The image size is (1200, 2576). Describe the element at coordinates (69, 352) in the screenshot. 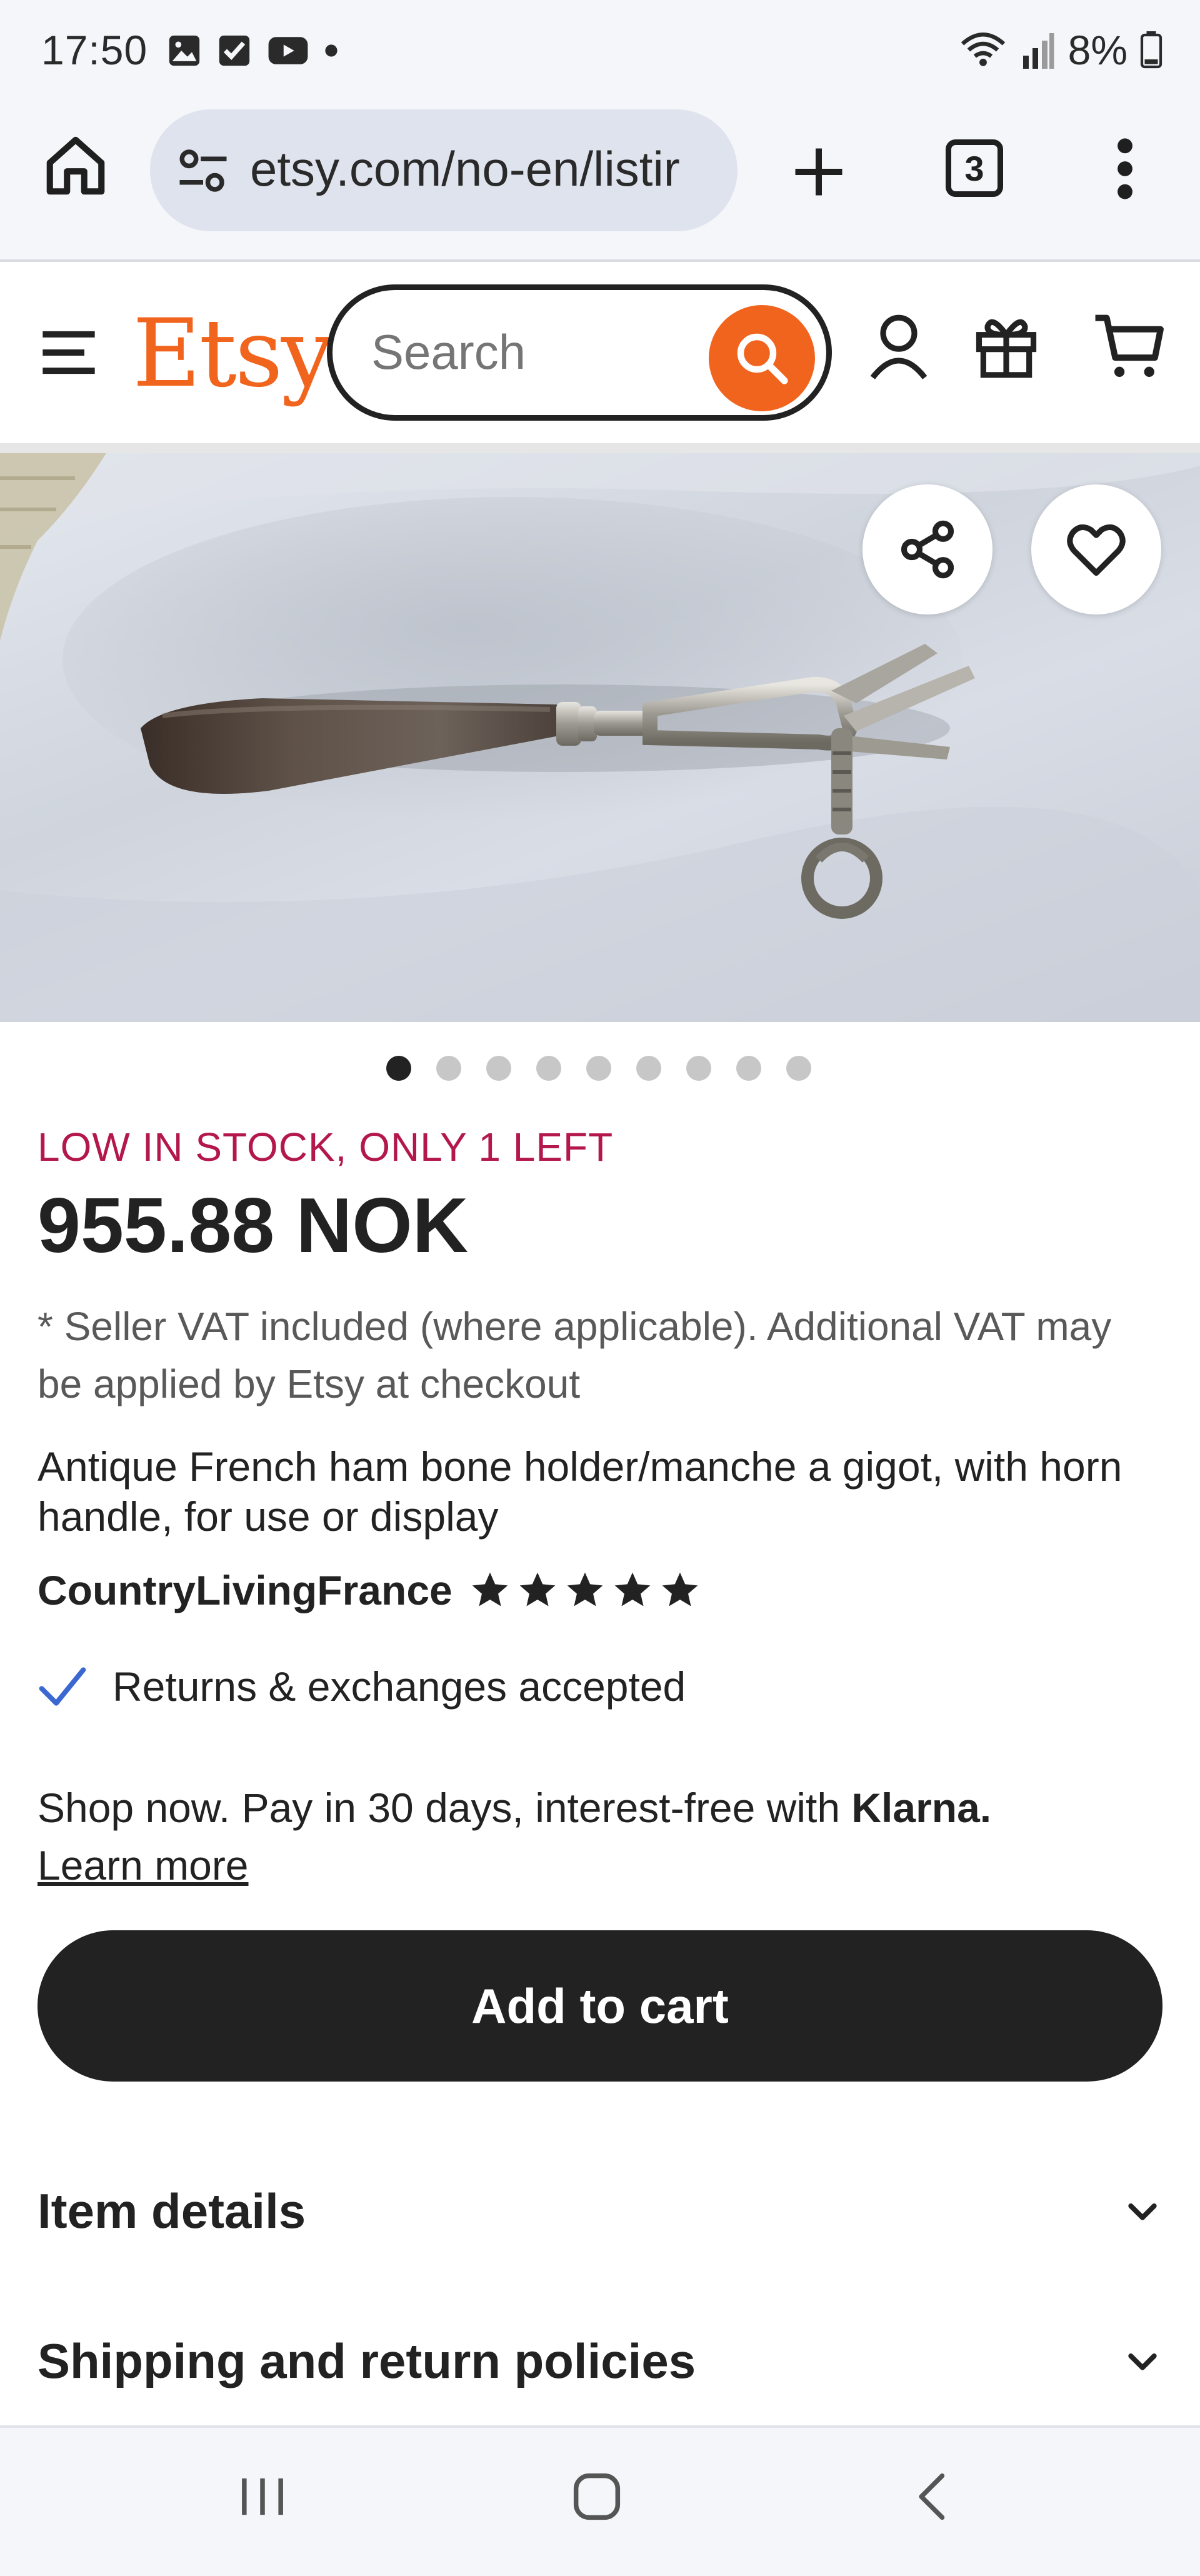

I see `hamburger-menu-icon` at that location.